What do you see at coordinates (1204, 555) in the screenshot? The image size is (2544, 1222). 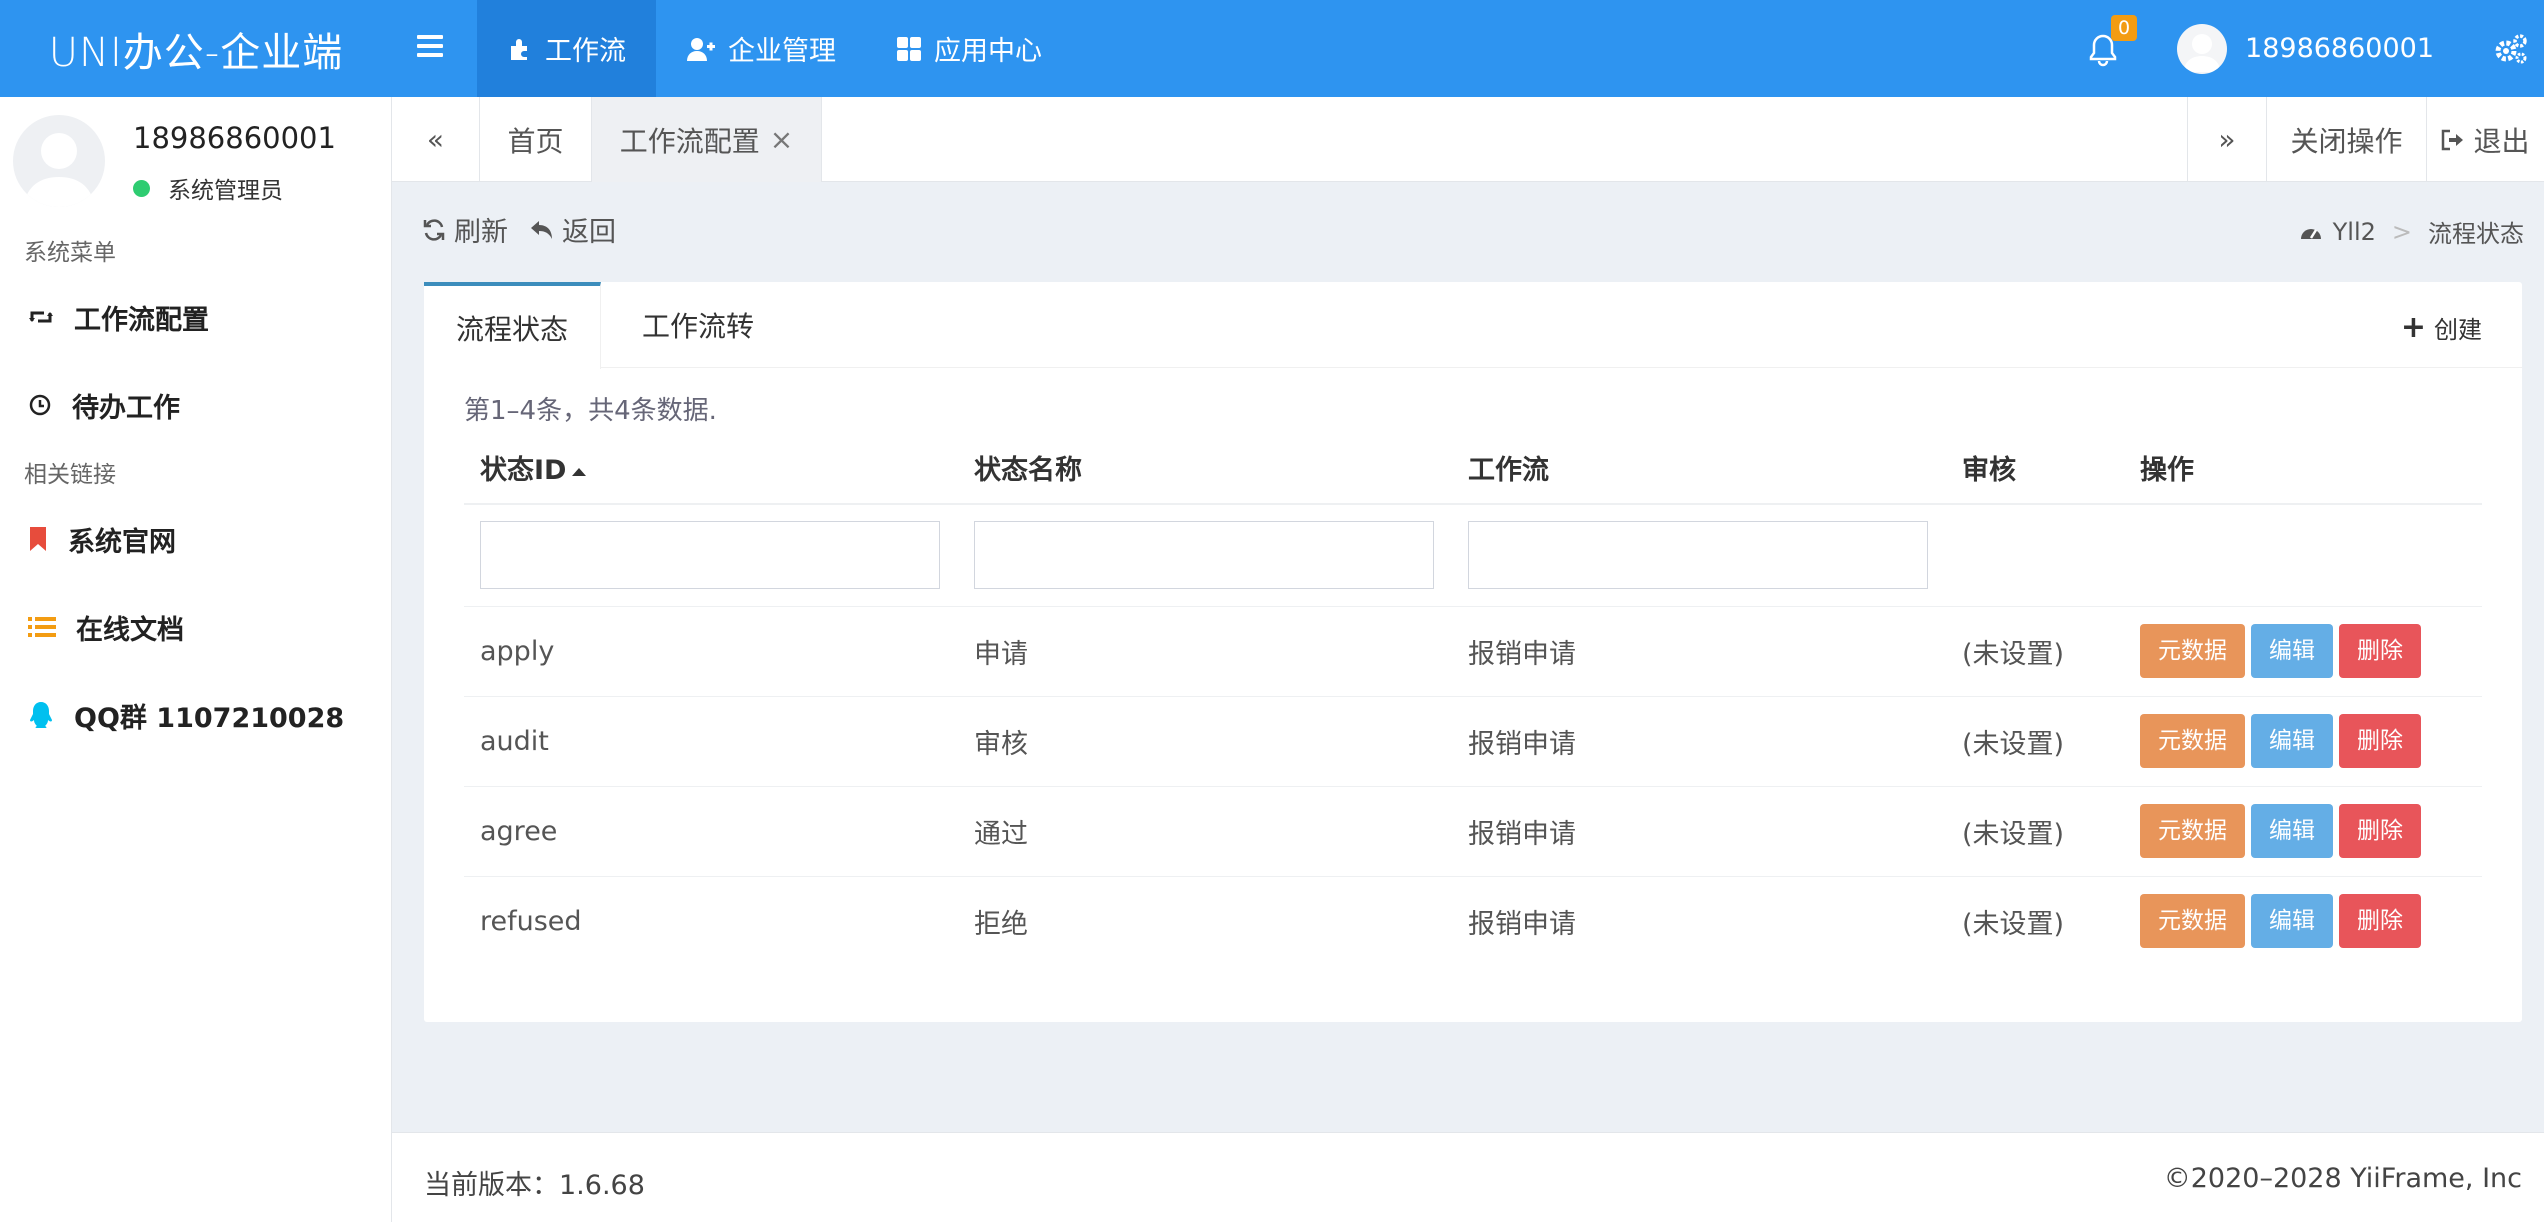 I see `filter-status-name-input` at bounding box center [1204, 555].